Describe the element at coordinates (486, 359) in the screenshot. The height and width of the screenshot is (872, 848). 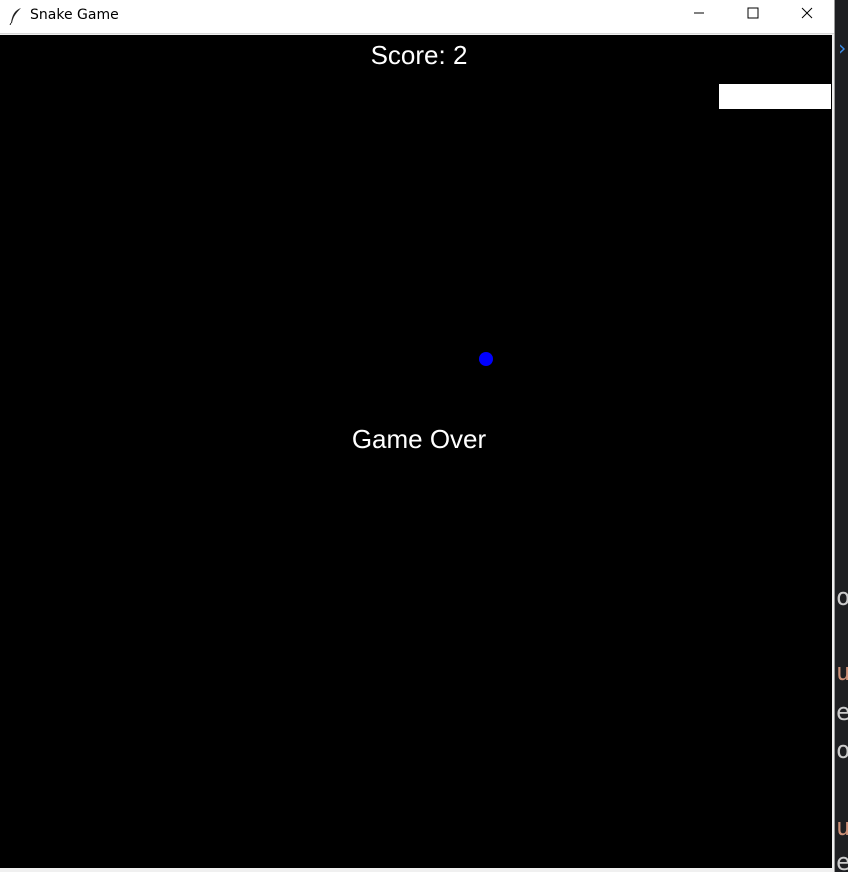
I see `food-dot` at that location.